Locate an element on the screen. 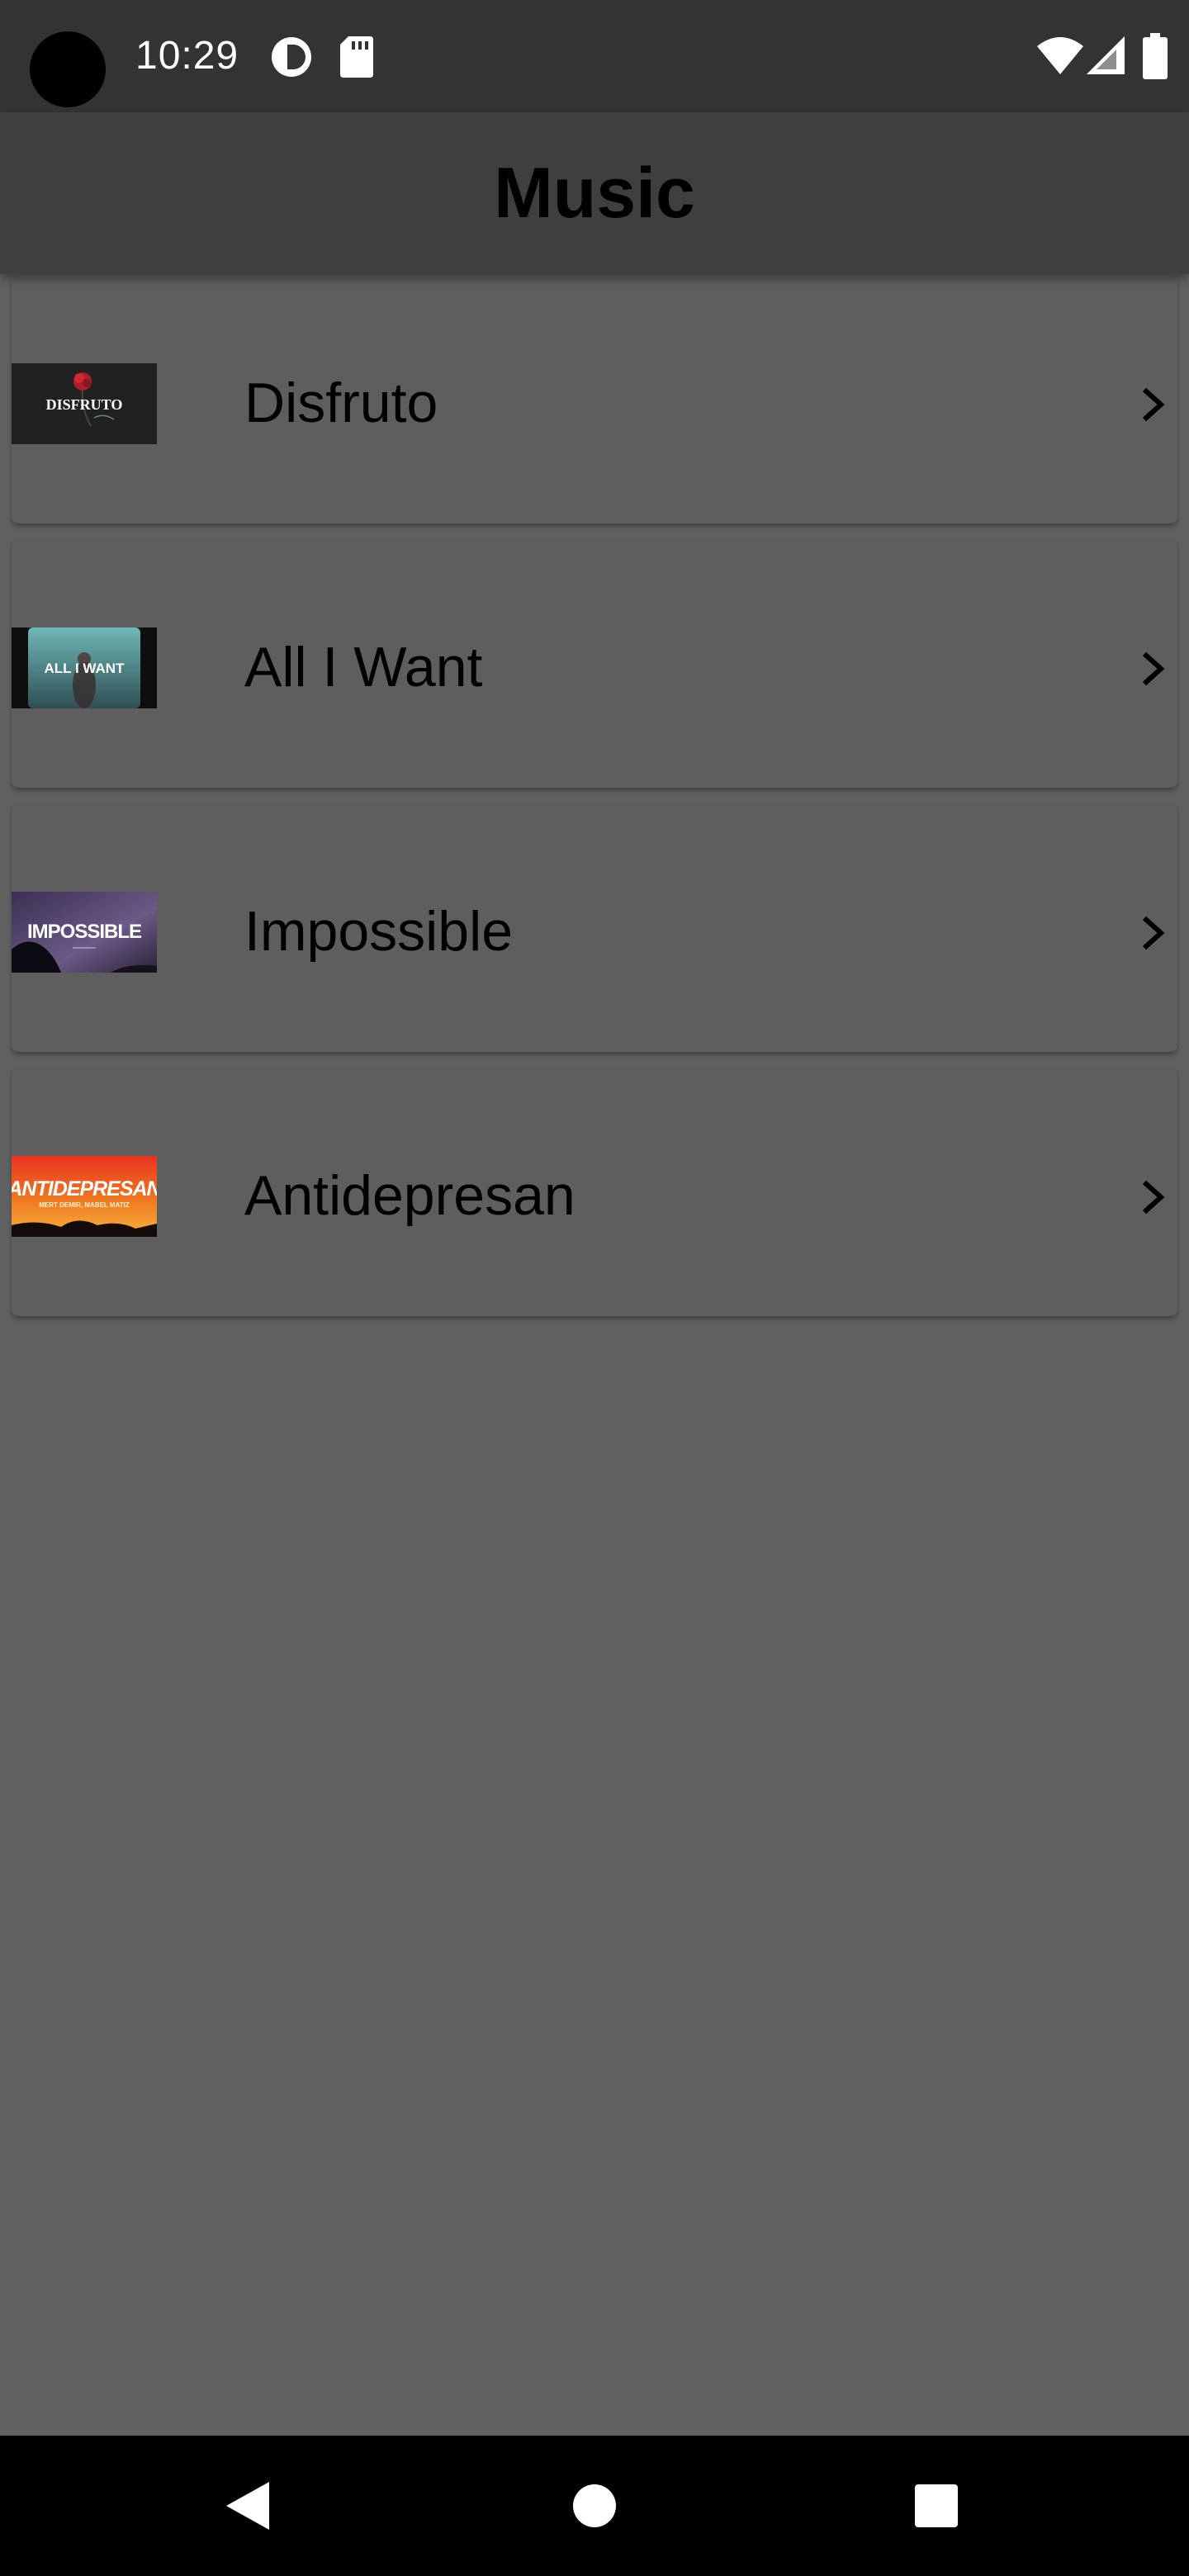 The width and height of the screenshot is (1189, 2576). song-thumbnail: ALL I WANT is located at coordinates (84, 667).